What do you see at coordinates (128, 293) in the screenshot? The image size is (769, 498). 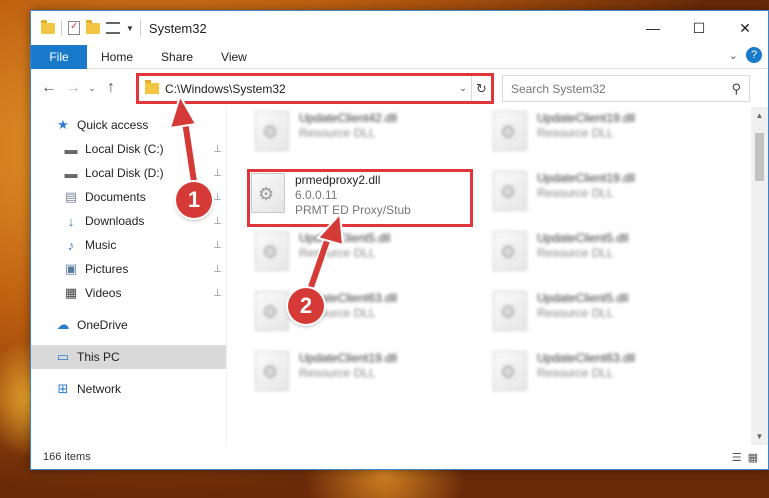 I see `sidebar-item-videos: ▦ Videos ⊥` at bounding box center [128, 293].